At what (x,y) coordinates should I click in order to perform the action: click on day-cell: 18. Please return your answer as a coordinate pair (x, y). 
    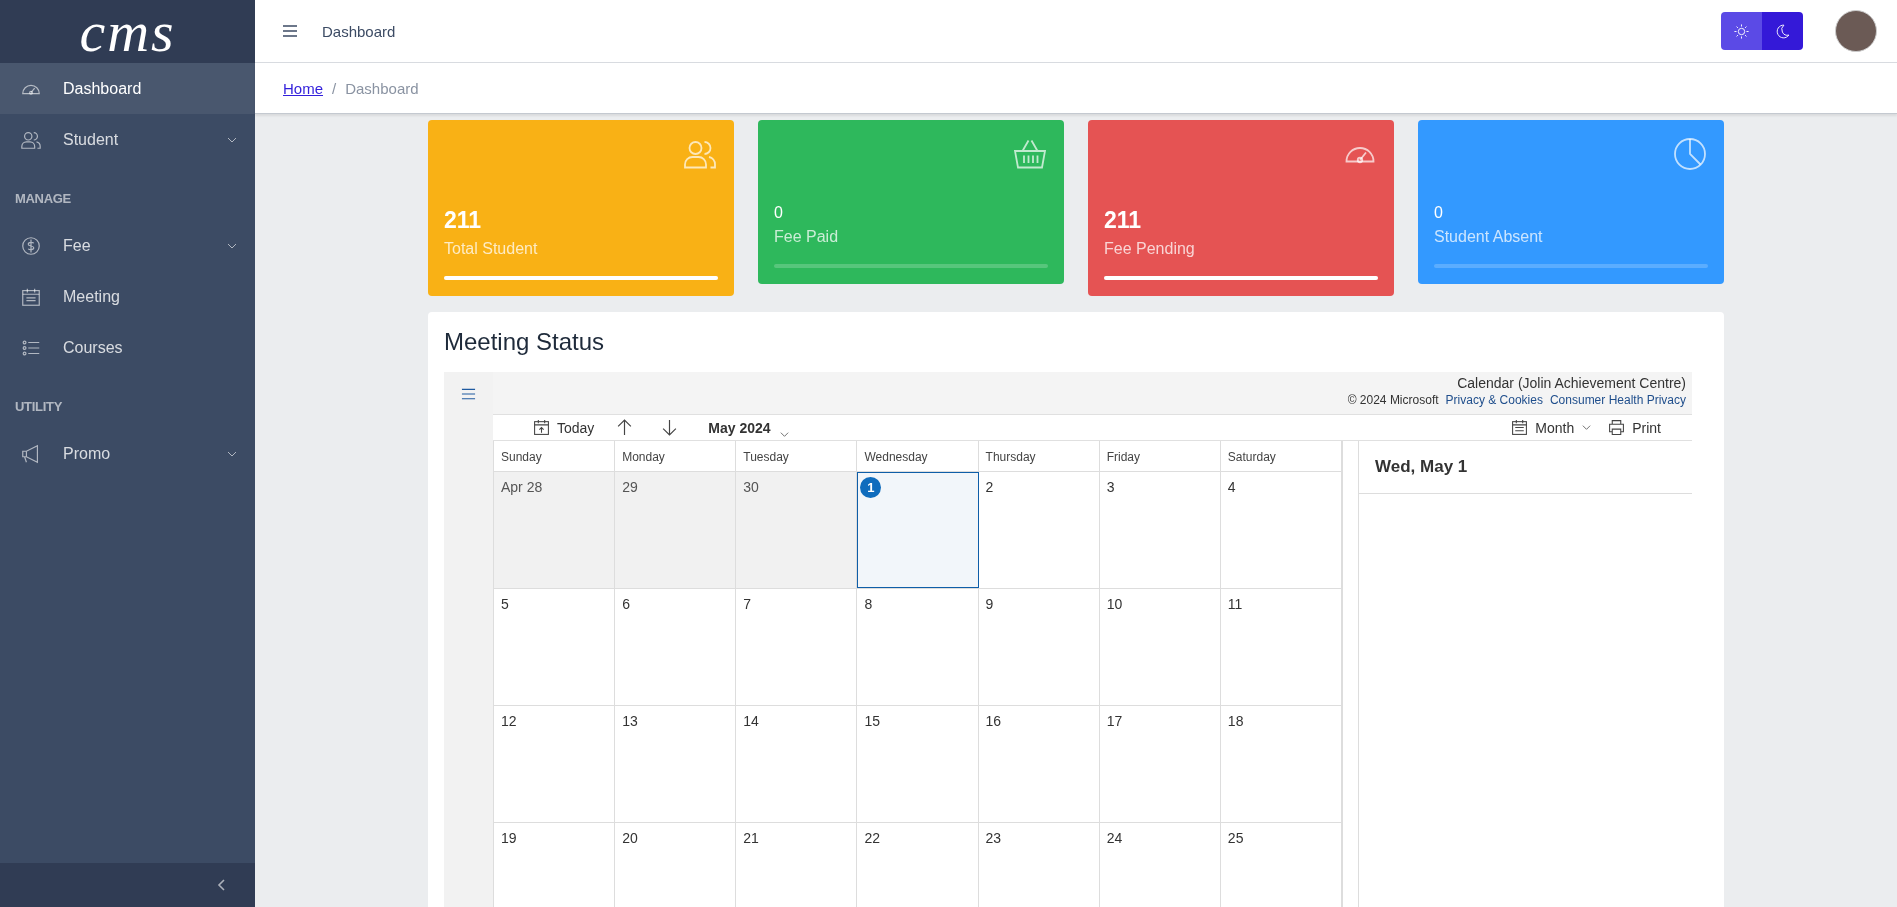
    Looking at the image, I should click on (1281, 764).